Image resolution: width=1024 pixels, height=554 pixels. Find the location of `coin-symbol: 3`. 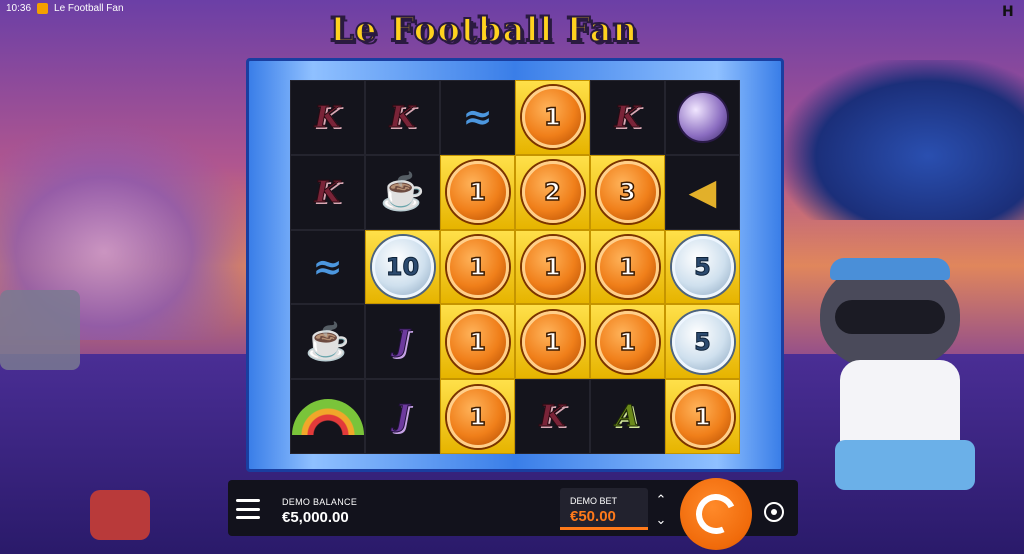

coin-symbol: 3 is located at coordinates (627, 192).